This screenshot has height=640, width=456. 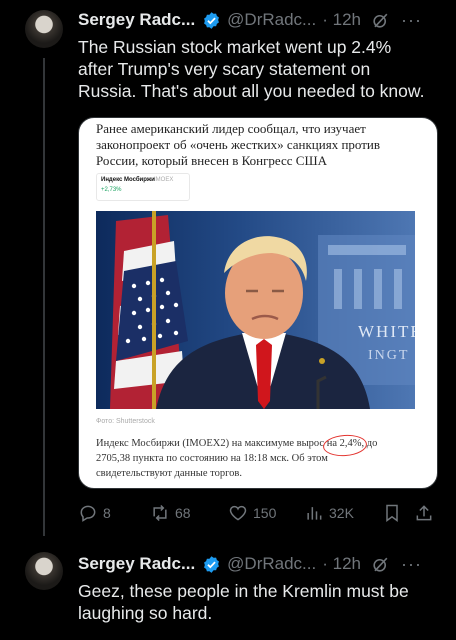 What do you see at coordinates (211, 160) in the screenshot?
I see `headline-line: России, который внесен в Конгресс США` at bounding box center [211, 160].